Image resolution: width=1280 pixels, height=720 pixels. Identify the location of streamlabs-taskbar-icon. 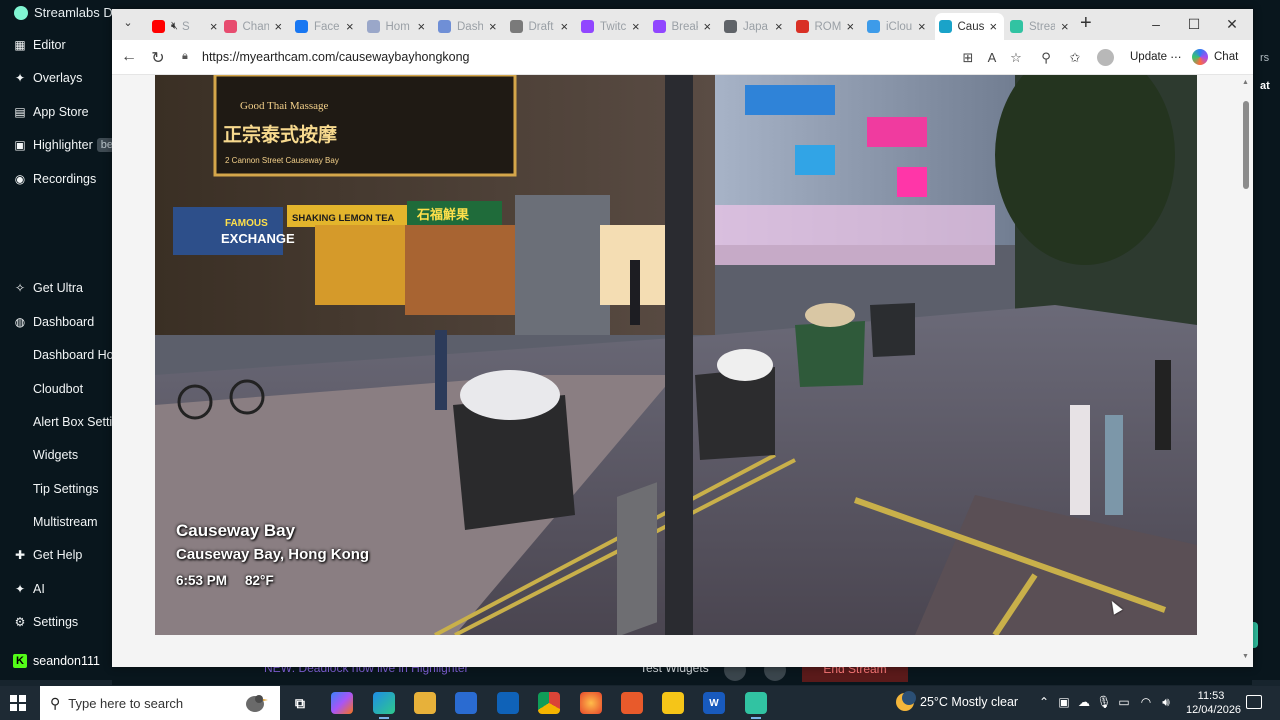
(756, 705).